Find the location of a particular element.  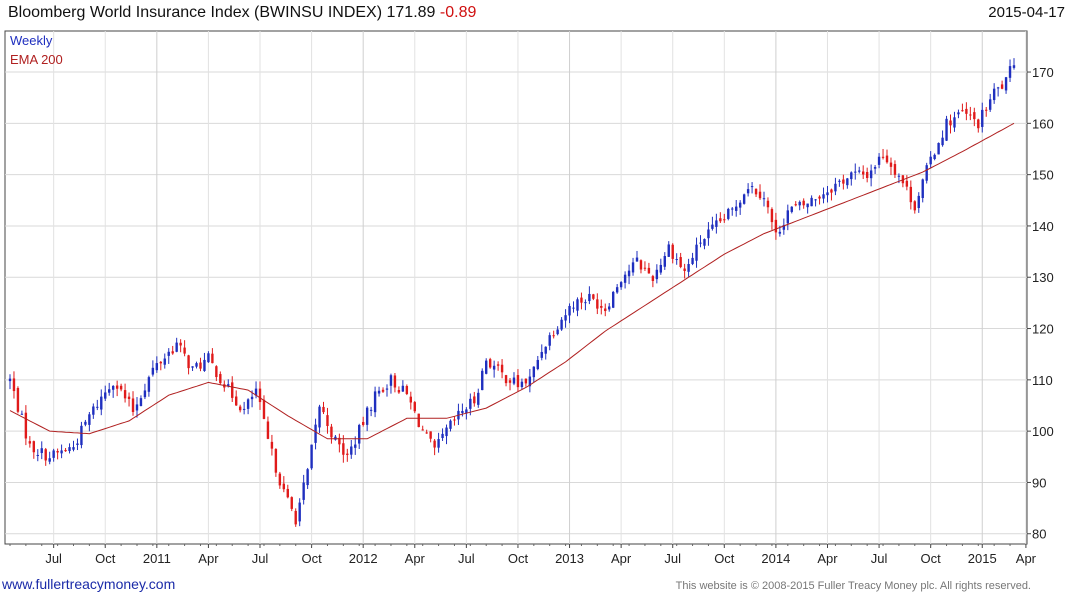

y-tick-label: 160 is located at coordinates (1043, 123).